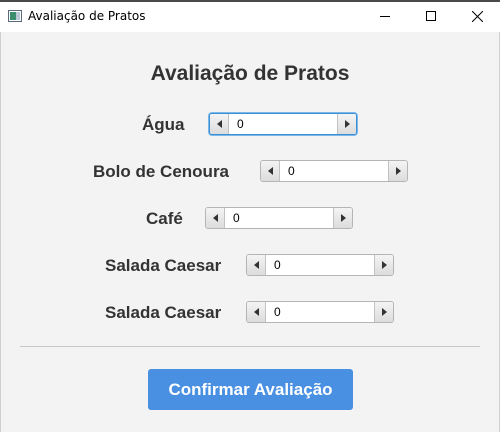 The image size is (500, 432). I want to click on maximize-icon, so click(431, 16).